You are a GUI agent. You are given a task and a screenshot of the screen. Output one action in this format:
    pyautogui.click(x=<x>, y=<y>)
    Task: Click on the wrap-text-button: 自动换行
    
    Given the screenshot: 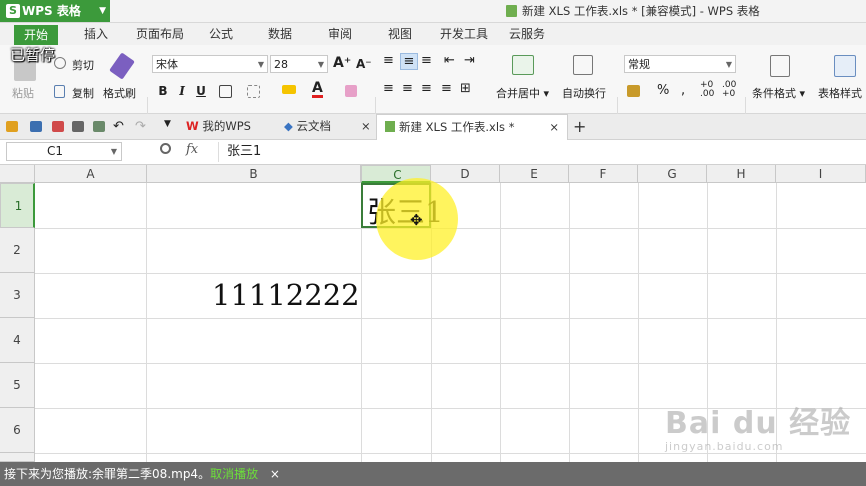 What is the action you would take?
    pyautogui.click(x=584, y=93)
    